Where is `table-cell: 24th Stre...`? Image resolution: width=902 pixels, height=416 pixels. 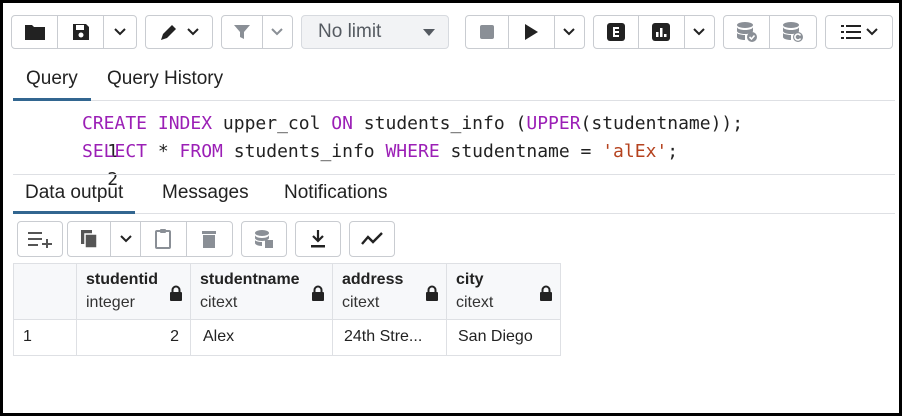
table-cell: 24th Stre... is located at coordinates (390, 338).